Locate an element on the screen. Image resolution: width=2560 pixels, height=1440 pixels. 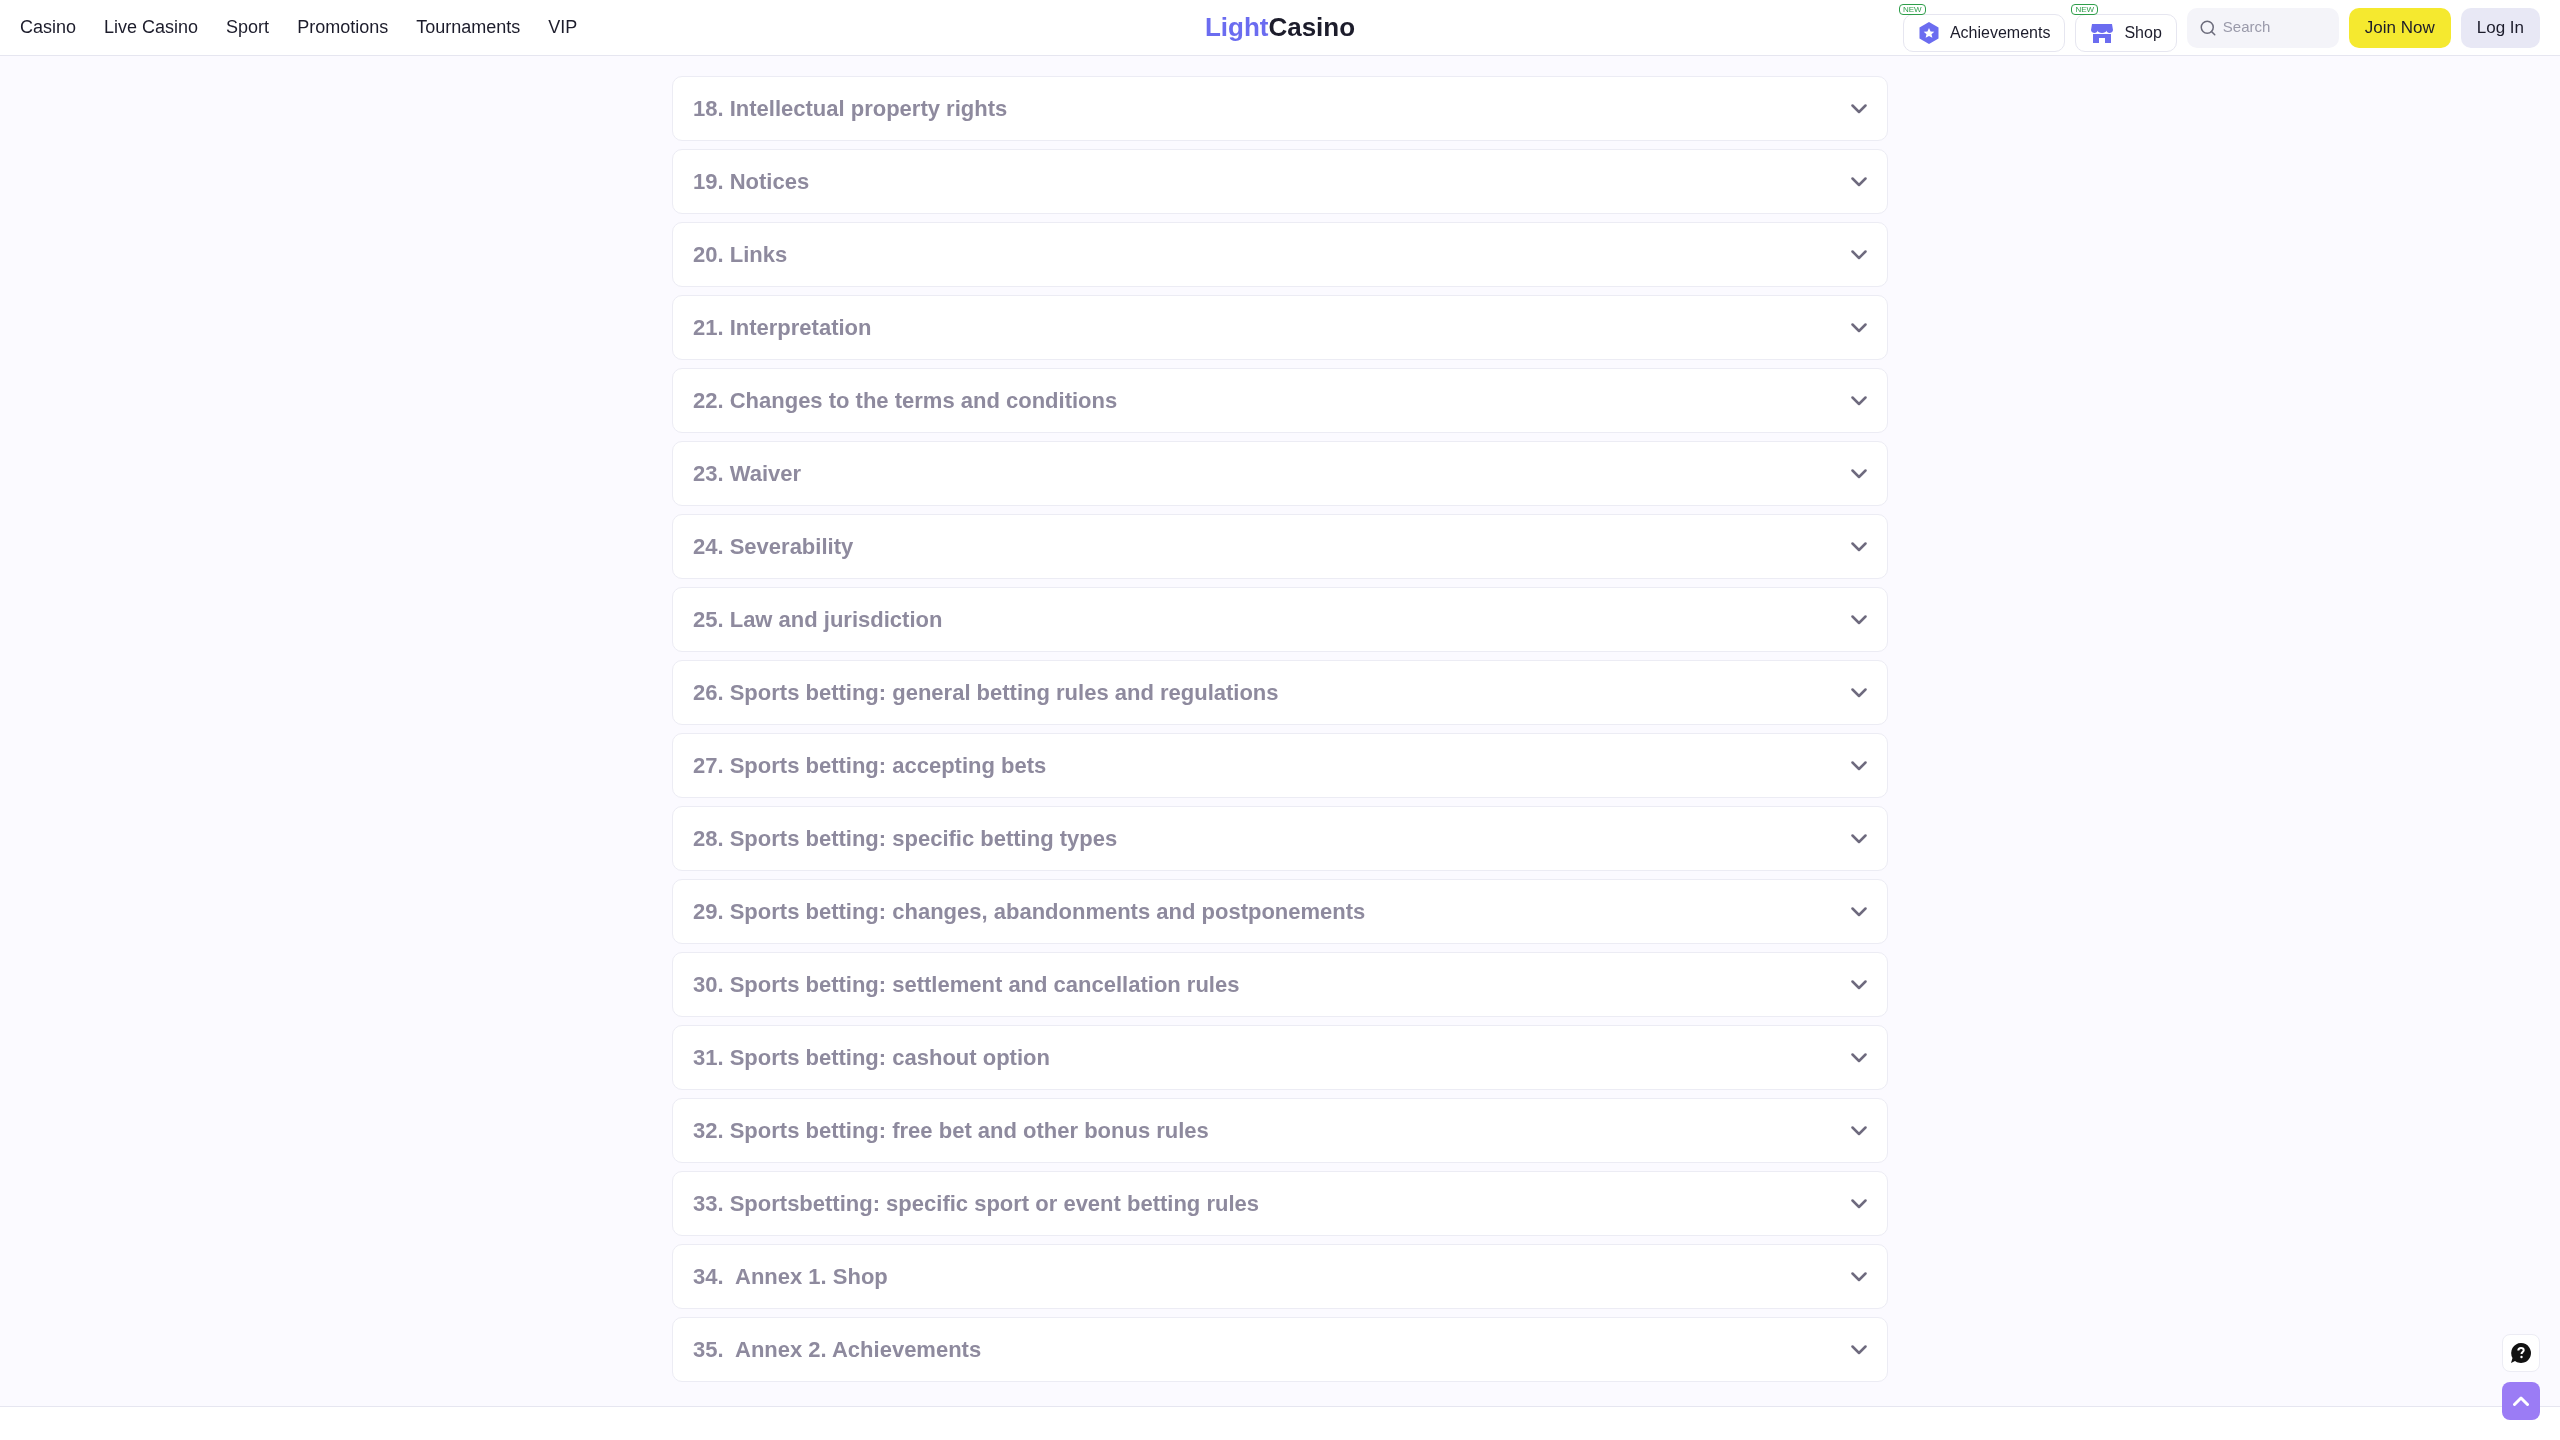
accordion-item: 29. Sports betting: changes, abandonments and postponements is located at coordinates (1280, 911).